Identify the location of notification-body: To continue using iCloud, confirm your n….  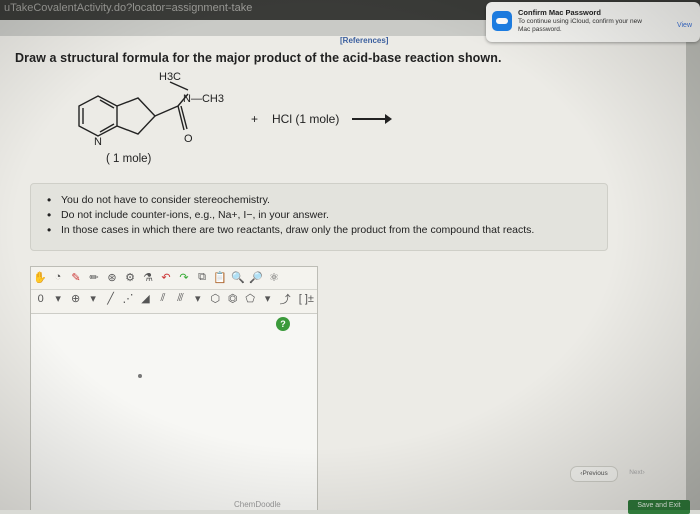
(580, 25).